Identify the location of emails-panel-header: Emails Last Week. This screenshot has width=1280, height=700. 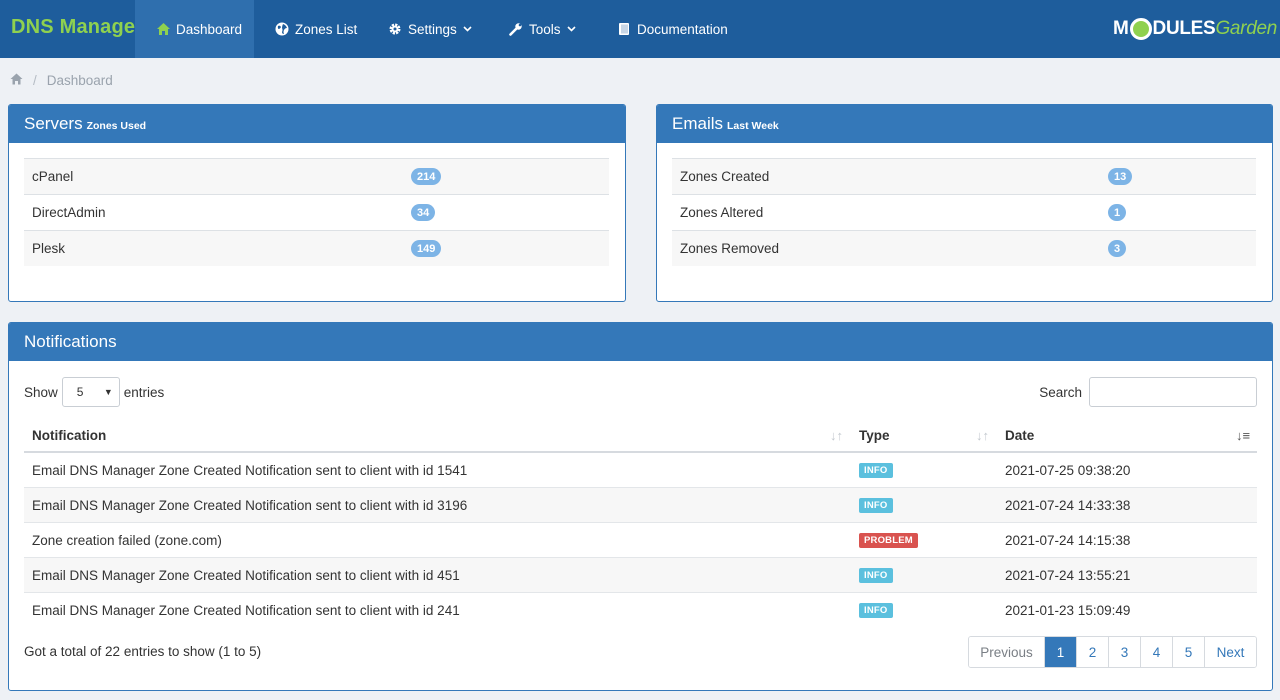
(964, 124).